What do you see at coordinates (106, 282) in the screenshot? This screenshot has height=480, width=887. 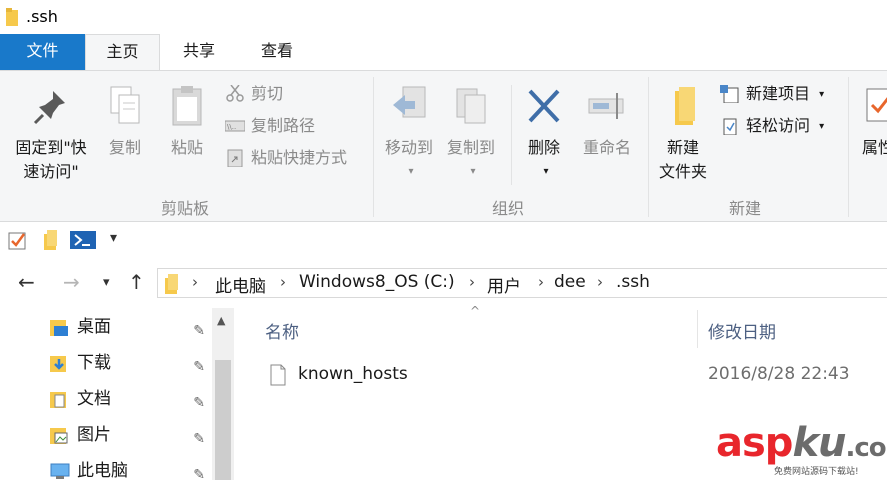 I see `recent-locations-chevron-down-icon: ▾` at bounding box center [106, 282].